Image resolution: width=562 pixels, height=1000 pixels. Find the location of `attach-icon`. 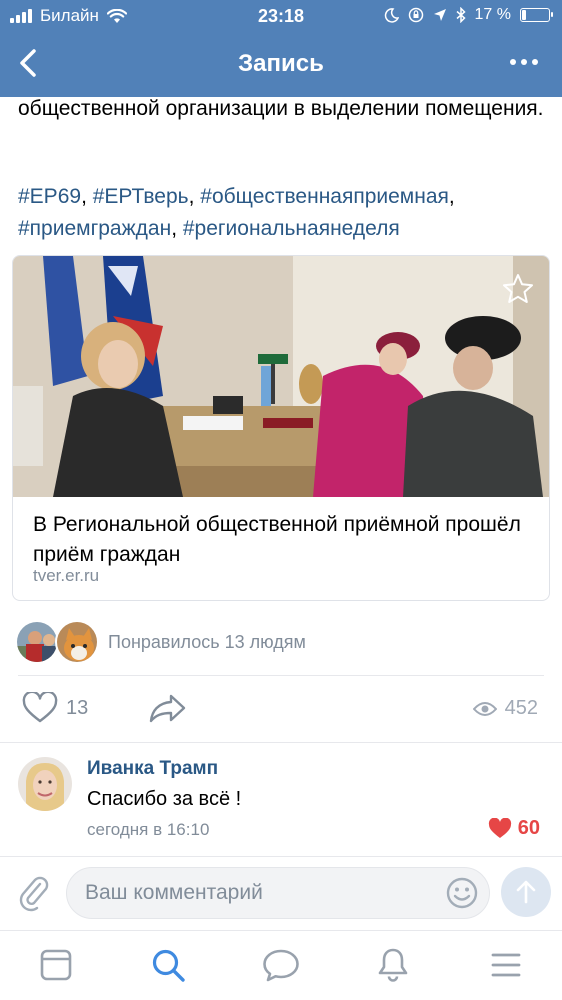

attach-icon is located at coordinates (33, 892).